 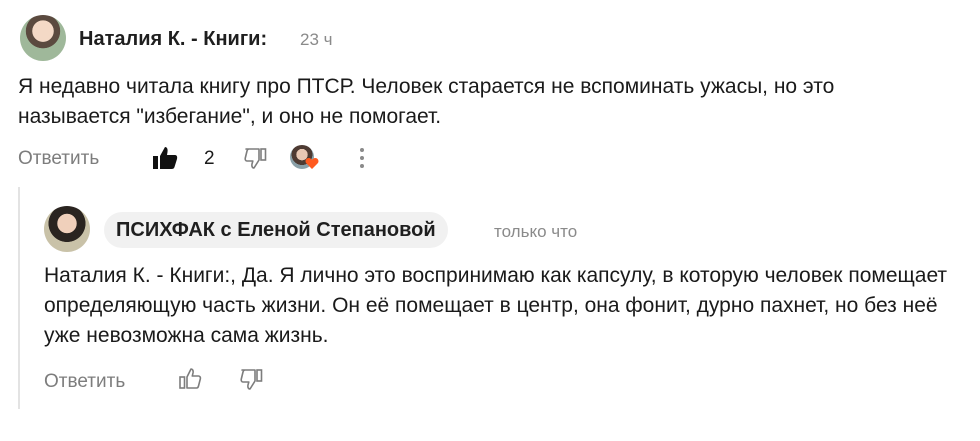 I want to click on thumbs-up-filled-icon, so click(x=165, y=158).